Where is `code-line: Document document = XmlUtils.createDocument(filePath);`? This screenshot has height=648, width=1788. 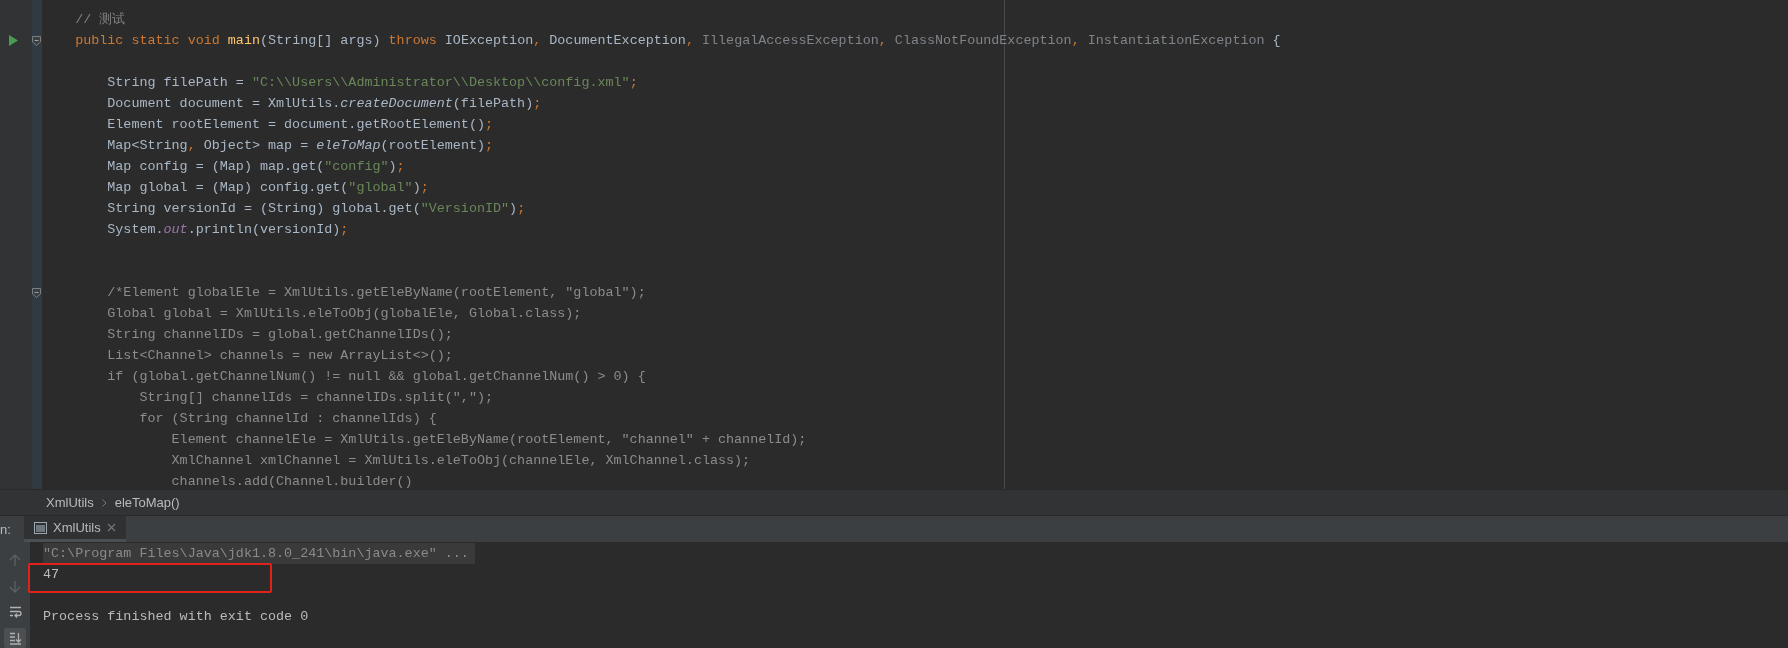 code-line: Document document = XmlUtils.createDocument(filePath); is located at coordinates (324, 104).